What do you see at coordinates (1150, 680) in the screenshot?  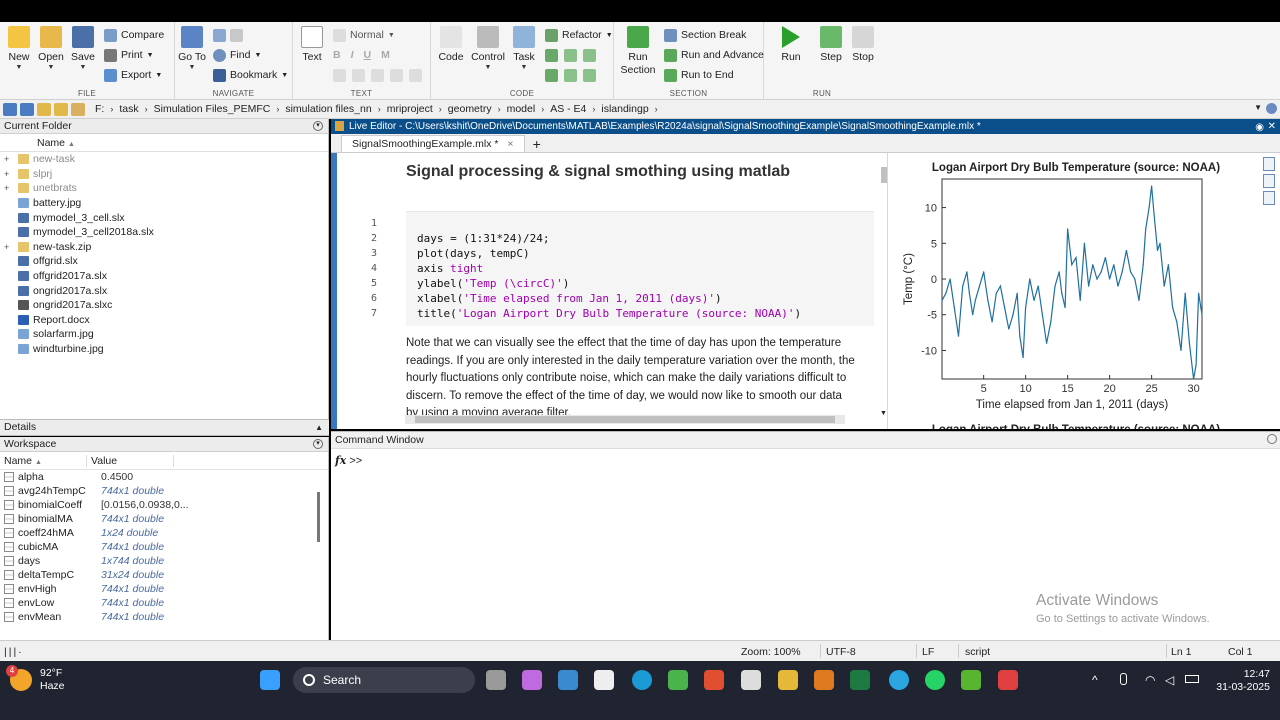 I see `wifi-icon: ◠` at bounding box center [1150, 680].